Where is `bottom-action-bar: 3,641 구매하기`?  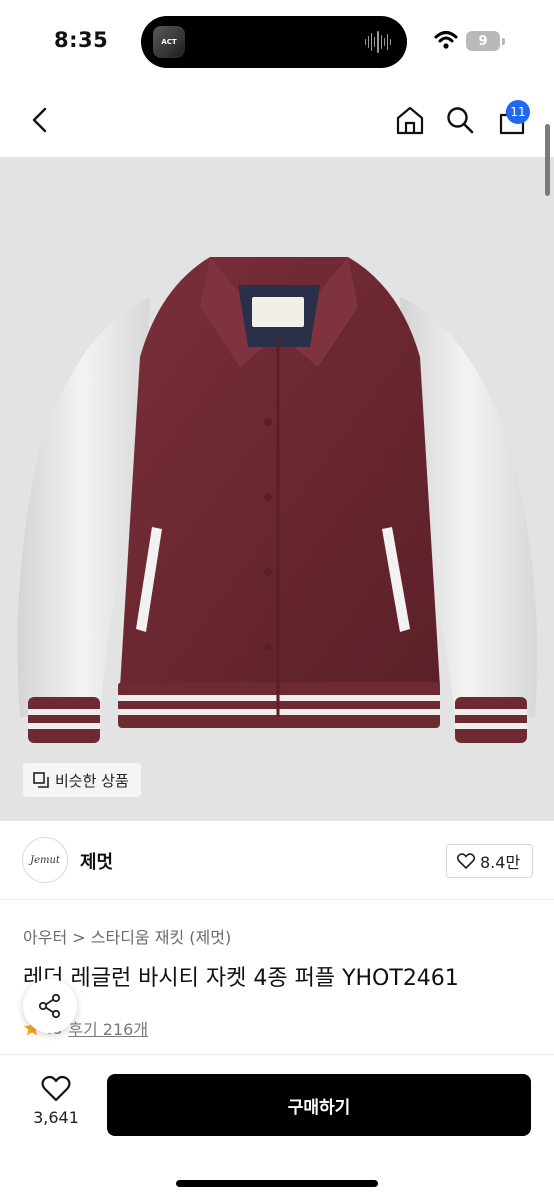
bottom-action-bar: 3,641 구매하기 is located at coordinates (277, 1127).